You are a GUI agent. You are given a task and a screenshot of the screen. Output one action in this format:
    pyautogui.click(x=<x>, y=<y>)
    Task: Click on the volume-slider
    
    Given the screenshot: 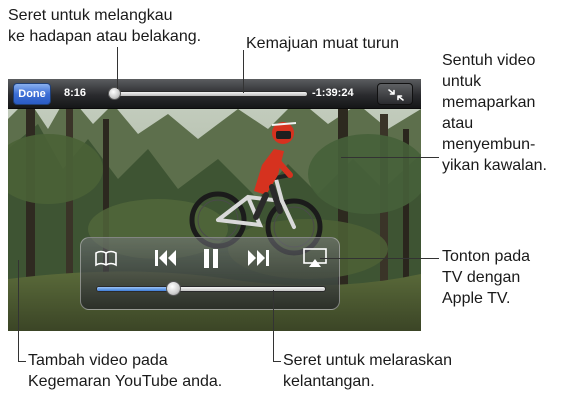 What is the action you would take?
    pyautogui.click(x=211, y=289)
    